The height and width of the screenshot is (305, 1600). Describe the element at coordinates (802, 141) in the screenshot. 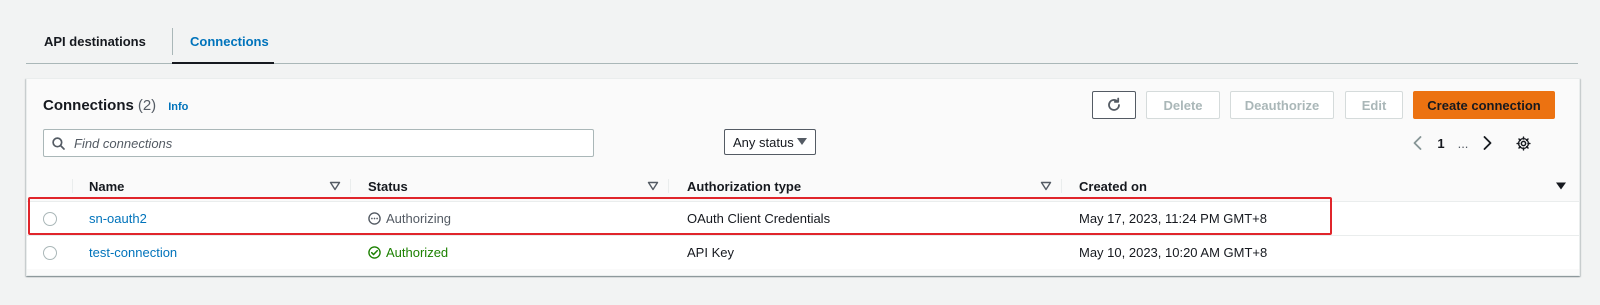

I see `caret-down-icon` at that location.